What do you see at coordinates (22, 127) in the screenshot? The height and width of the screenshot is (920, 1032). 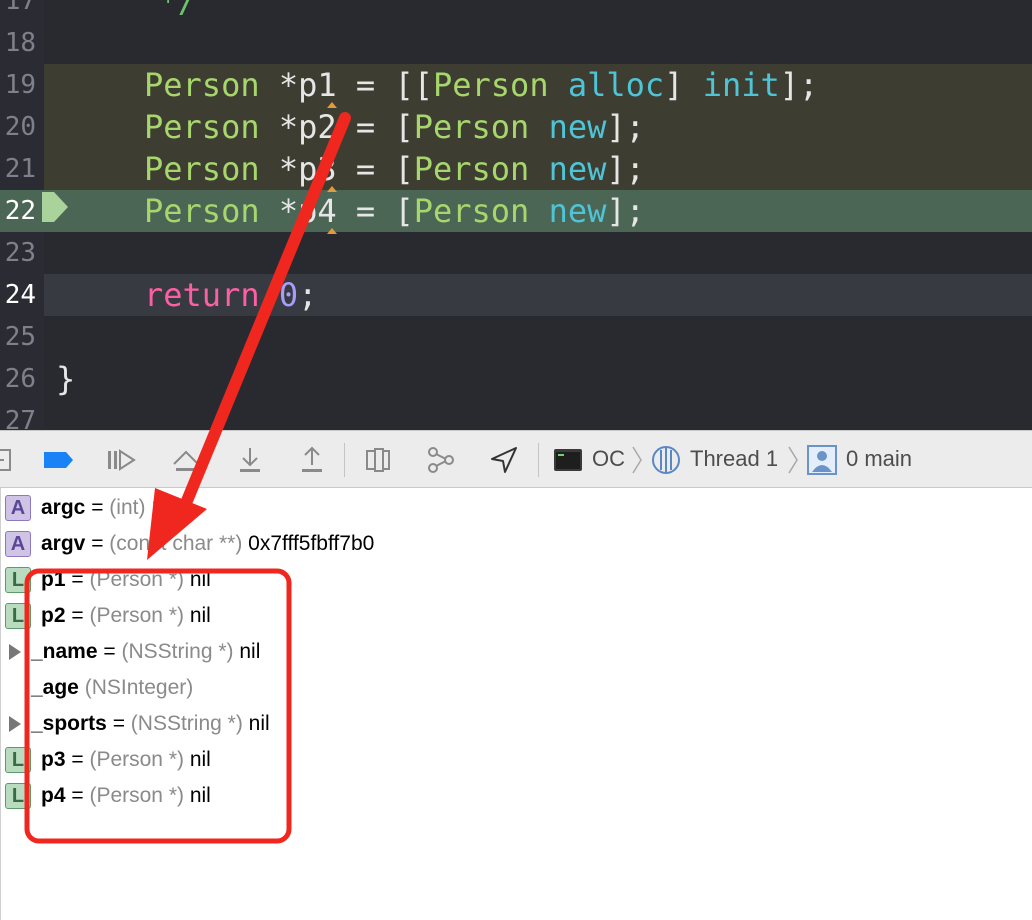 I see `line-gutter: 20` at bounding box center [22, 127].